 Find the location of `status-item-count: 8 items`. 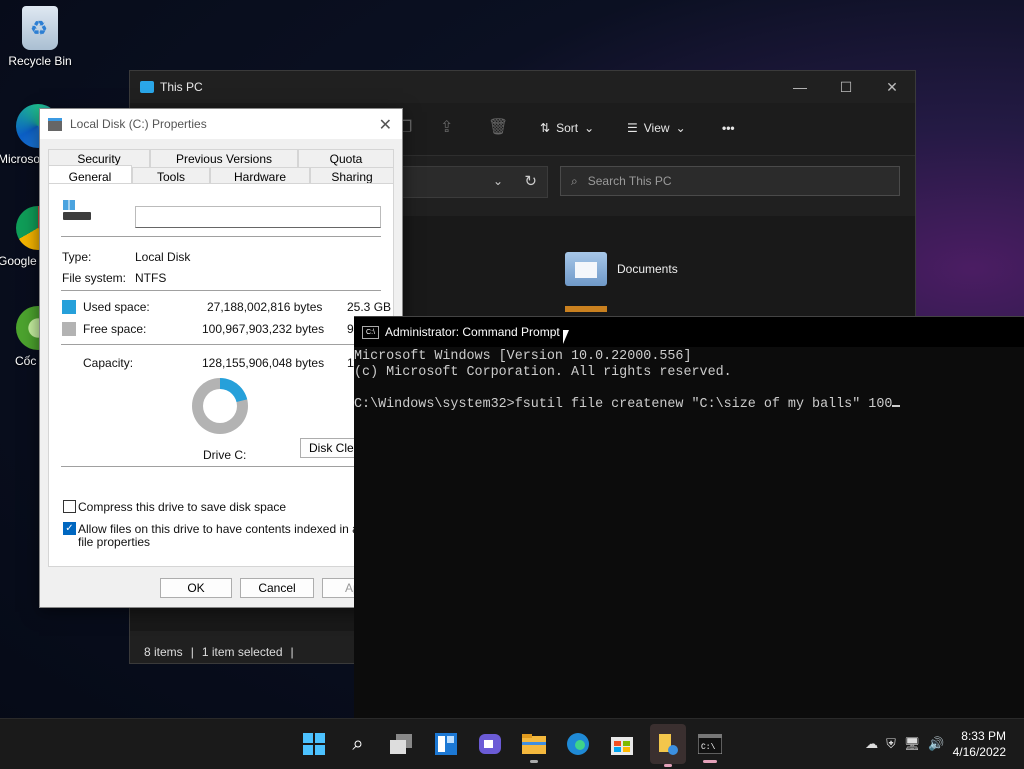

status-item-count: 8 items is located at coordinates (163, 652).